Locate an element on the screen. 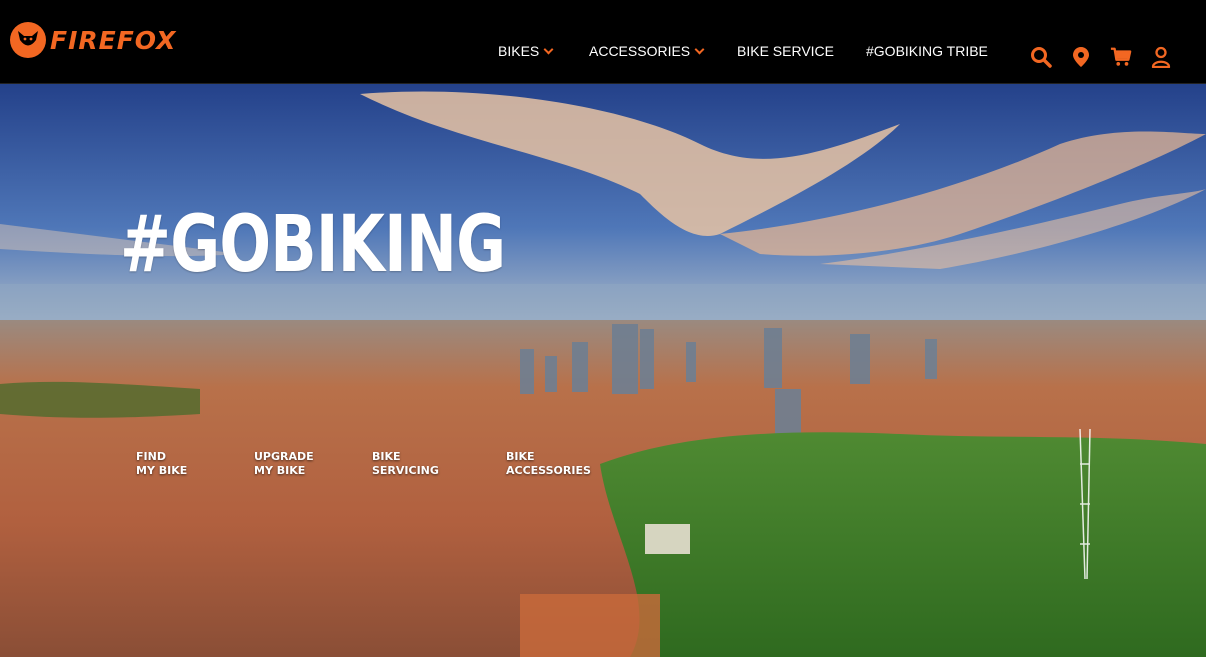  upgrade-my-bike-line1: UPGRADE is located at coordinates (284, 456).